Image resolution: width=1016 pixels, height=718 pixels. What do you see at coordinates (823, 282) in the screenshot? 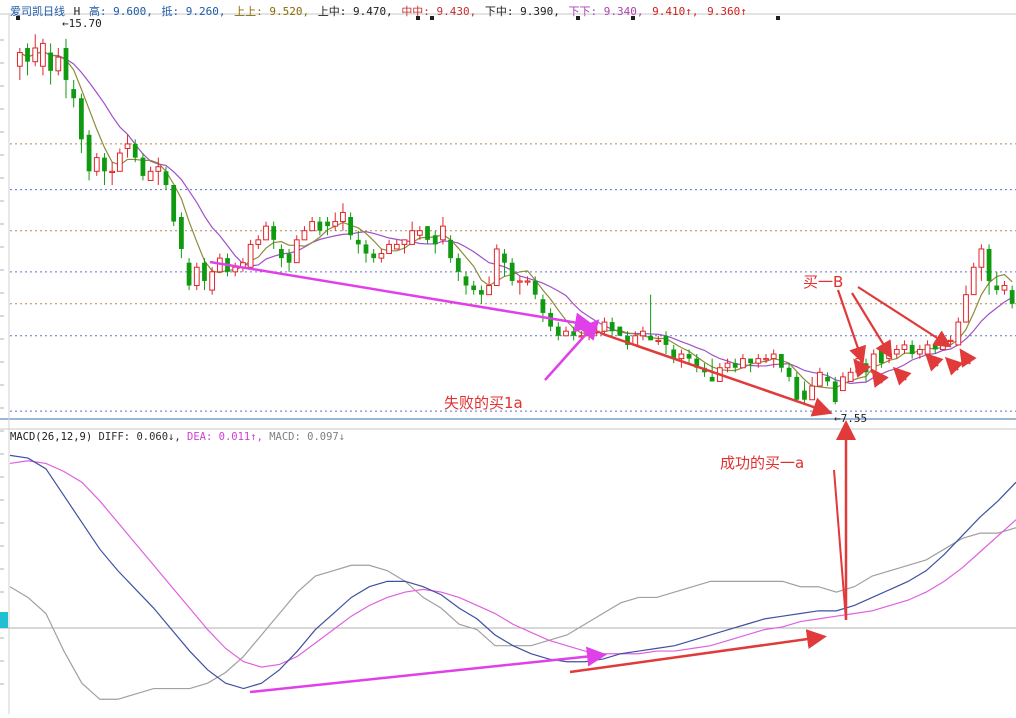
I see `buy-b-label: 买一B` at bounding box center [823, 282].